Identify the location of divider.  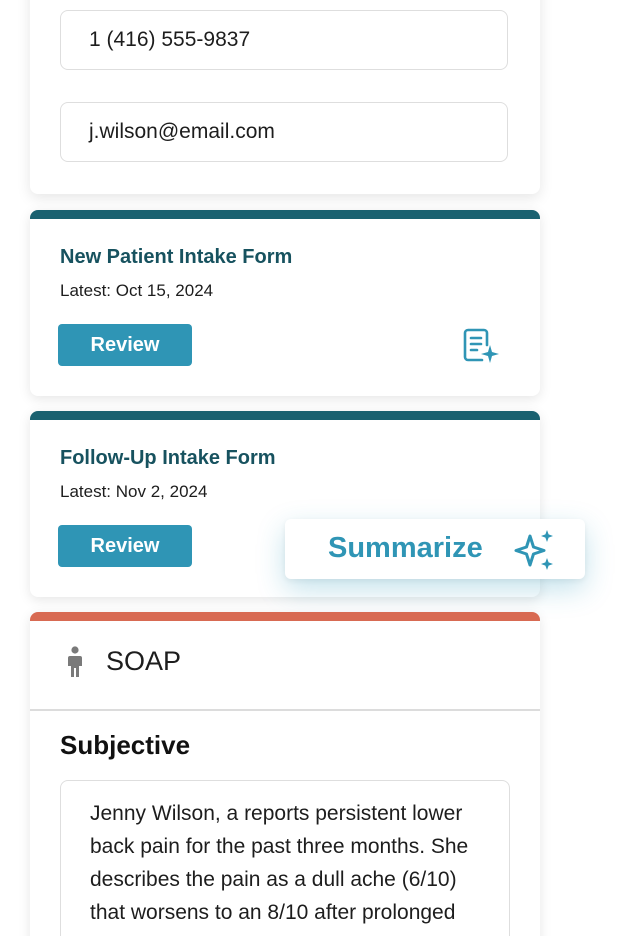
(285, 710).